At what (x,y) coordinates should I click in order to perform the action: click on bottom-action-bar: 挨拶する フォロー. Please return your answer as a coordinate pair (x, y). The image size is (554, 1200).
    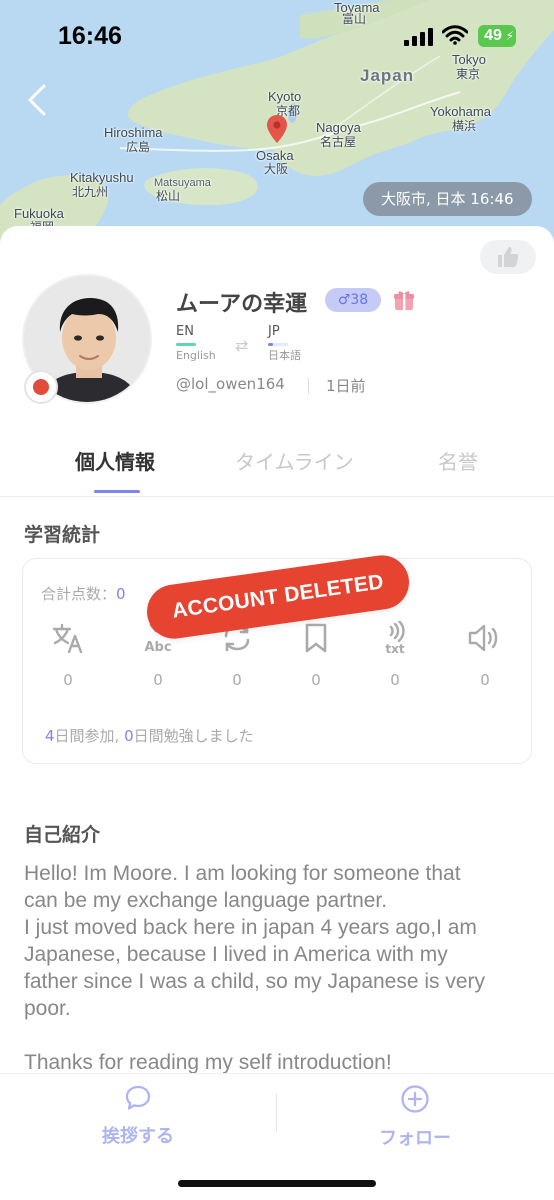
    Looking at the image, I should click on (277, 1136).